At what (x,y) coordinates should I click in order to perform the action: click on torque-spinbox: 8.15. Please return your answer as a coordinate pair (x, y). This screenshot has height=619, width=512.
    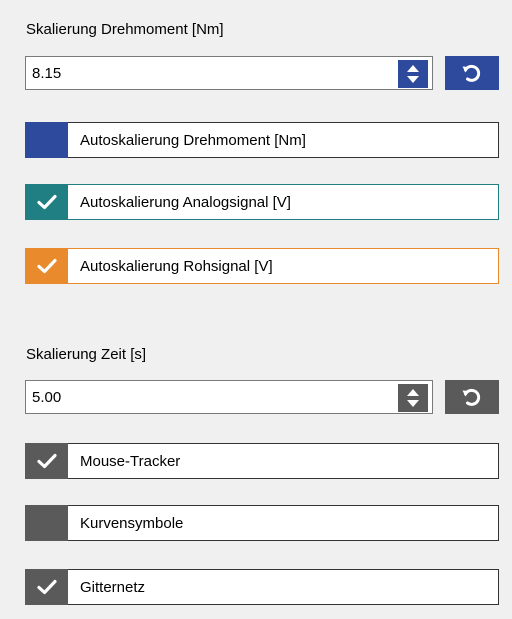
    Looking at the image, I should click on (262, 74).